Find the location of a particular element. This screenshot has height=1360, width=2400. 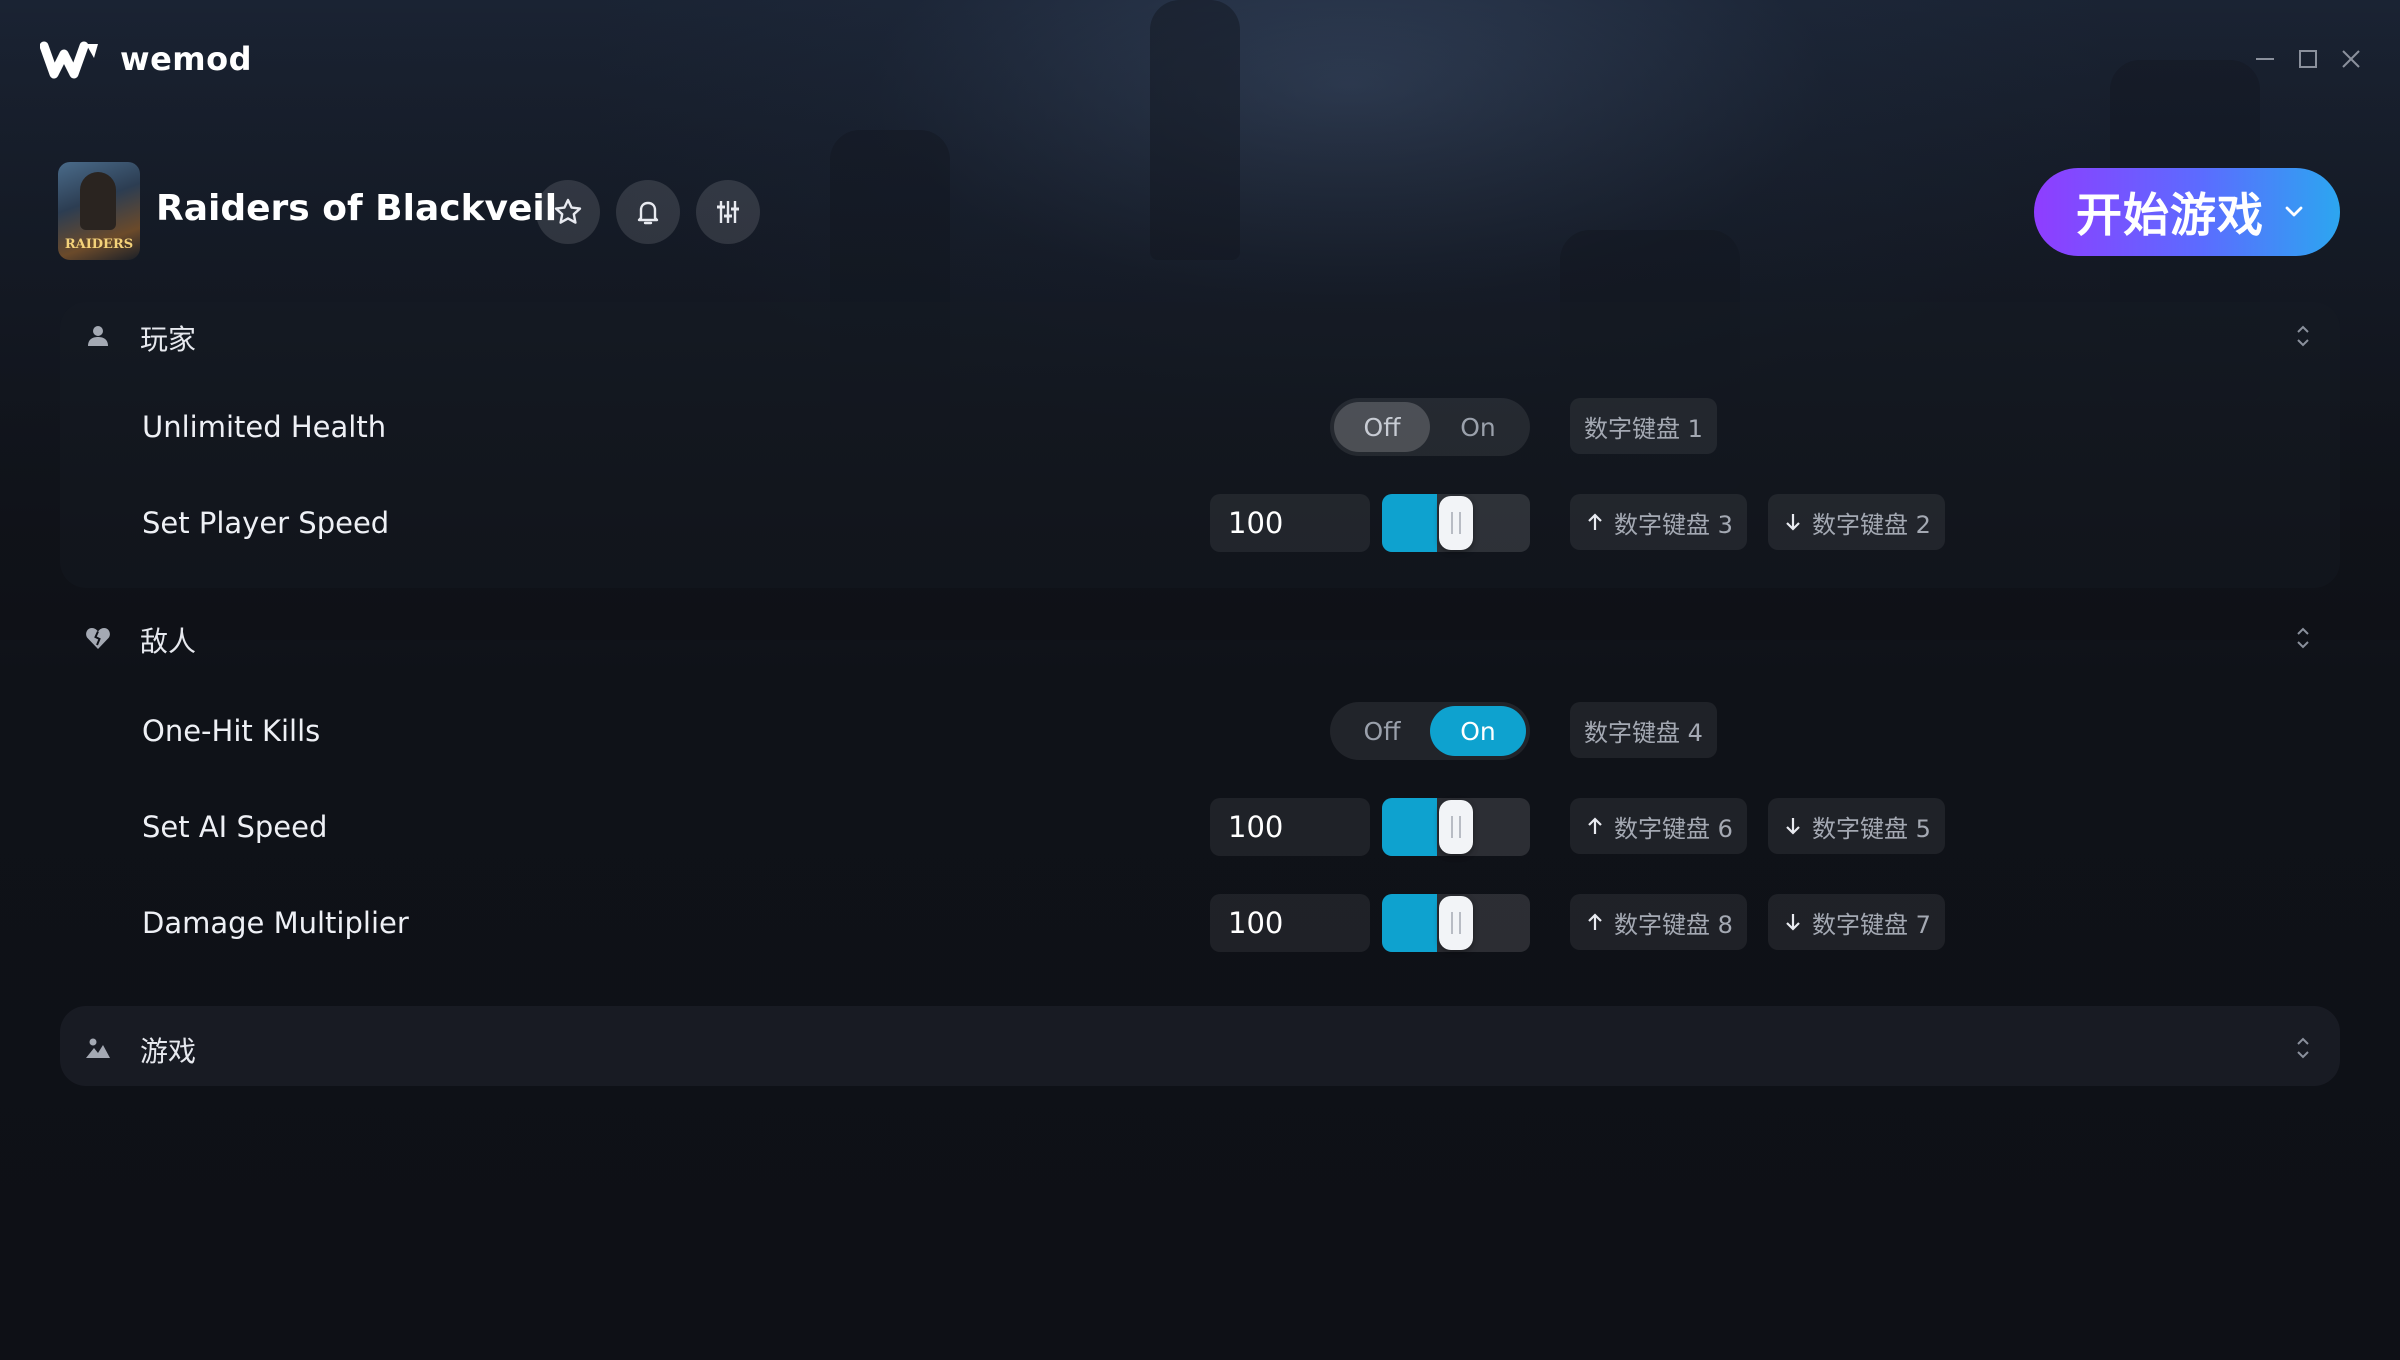

mod-label: One-Hit Kills is located at coordinates (231, 731).